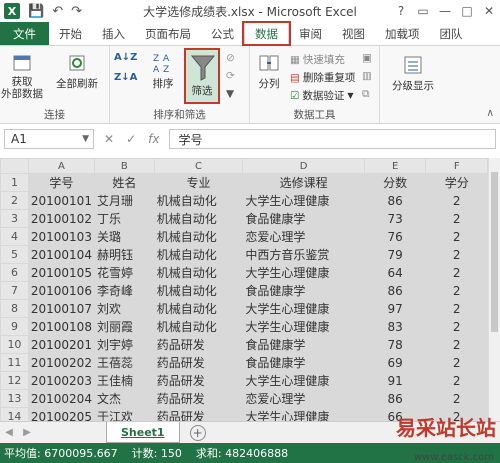 The width and height of the screenshot is (500, 463). I want to click on sort-za-icon: Z↓A, so click(125, 77).